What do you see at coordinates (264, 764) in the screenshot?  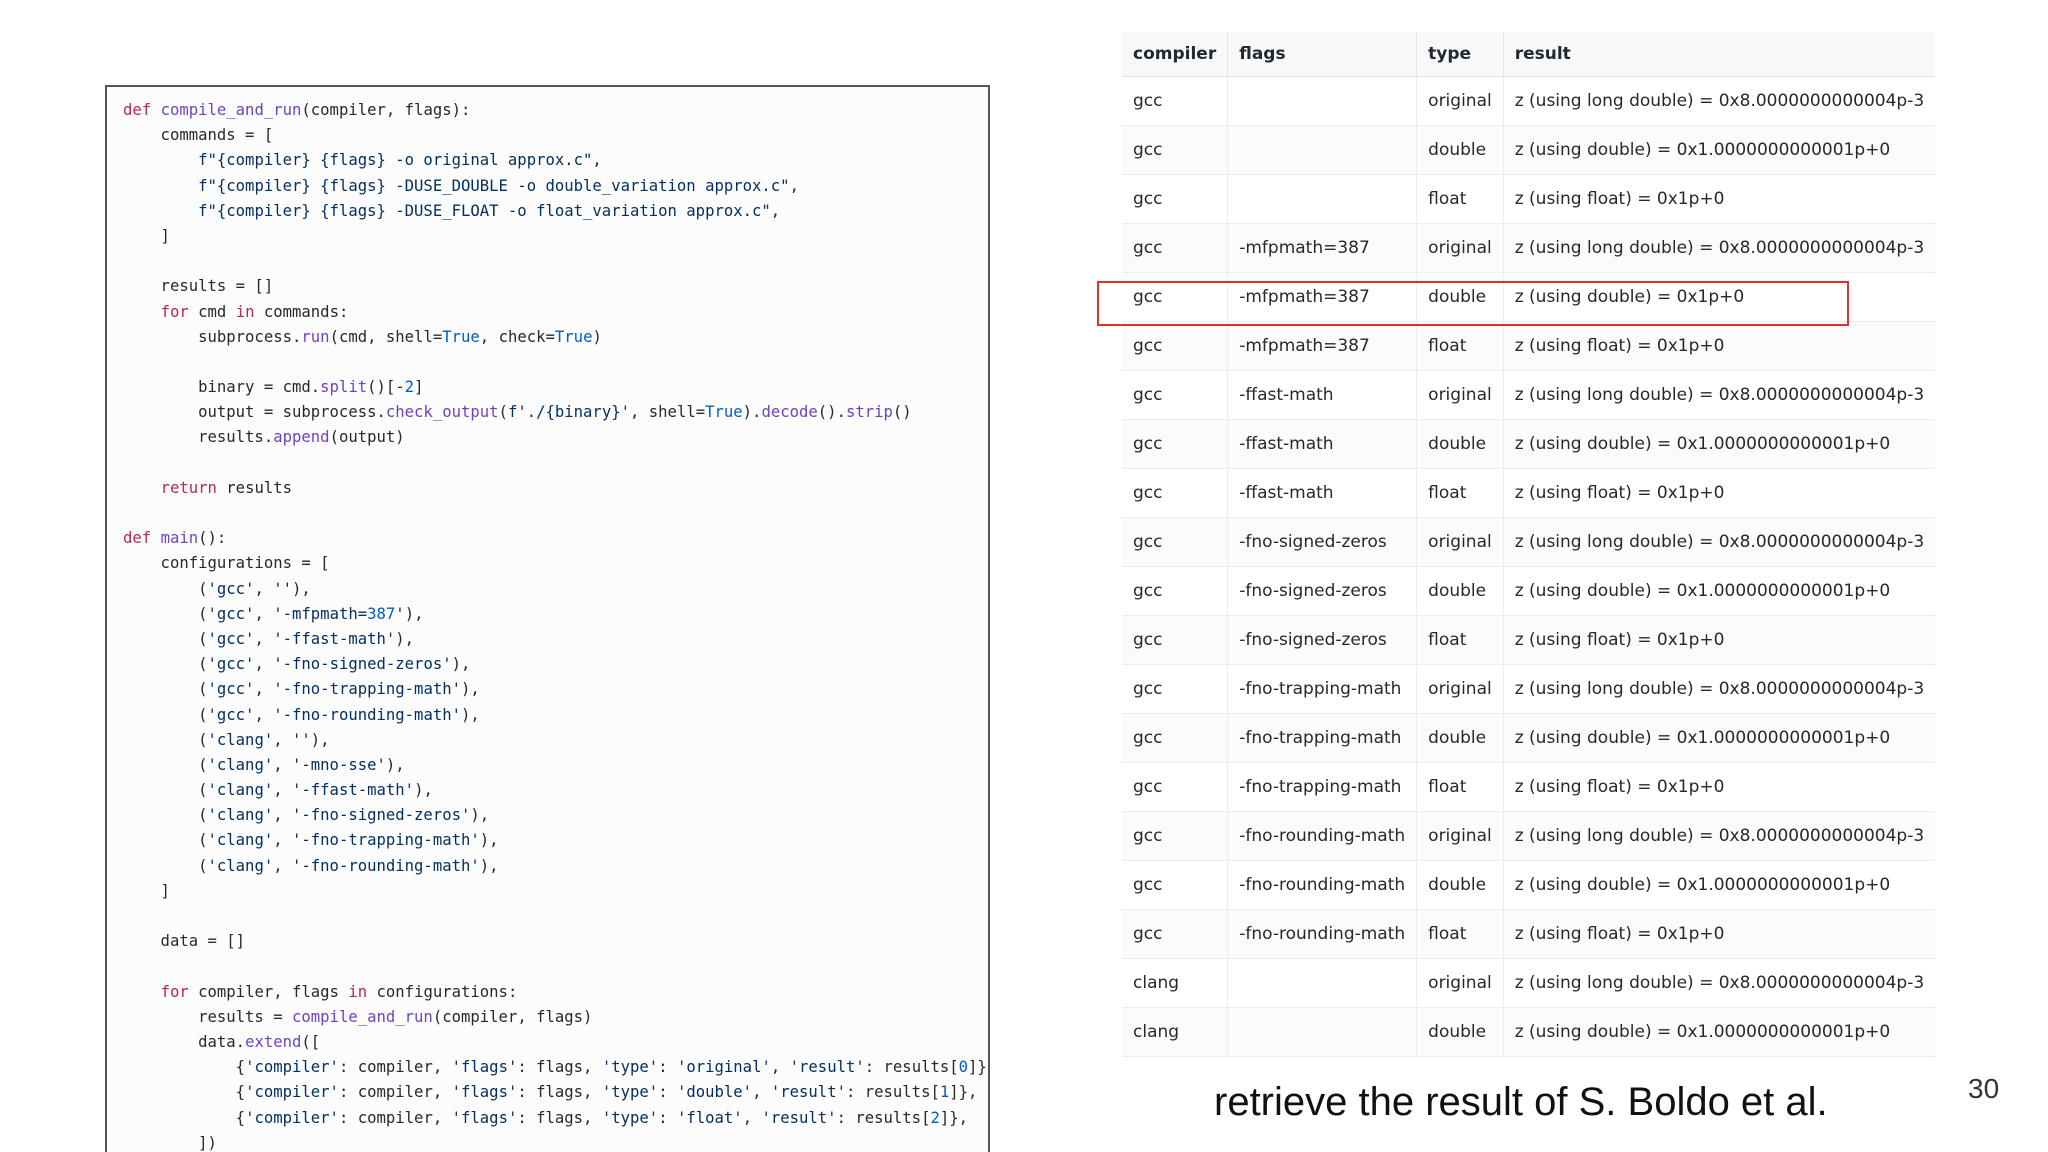 I see `code-line: ('clang', '-mno-sse'),` at bounding box center [264, 764].